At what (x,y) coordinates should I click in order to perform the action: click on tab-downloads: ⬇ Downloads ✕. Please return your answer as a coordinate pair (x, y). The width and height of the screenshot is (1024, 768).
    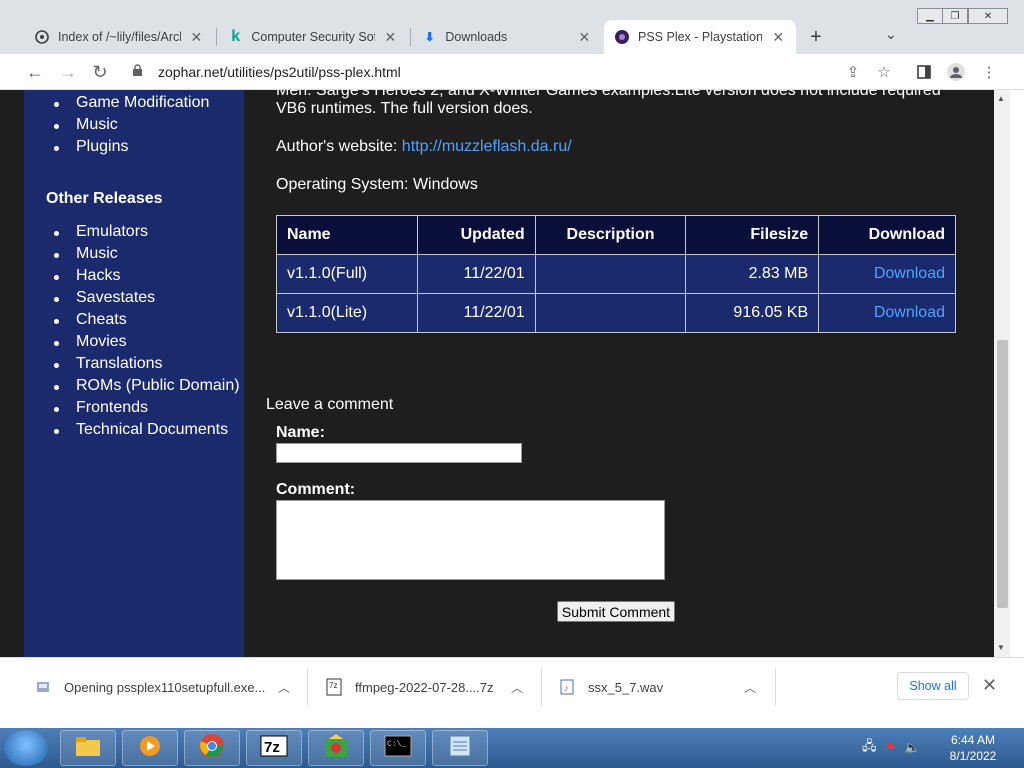
    Looking at the image, I should click on (507, 37).